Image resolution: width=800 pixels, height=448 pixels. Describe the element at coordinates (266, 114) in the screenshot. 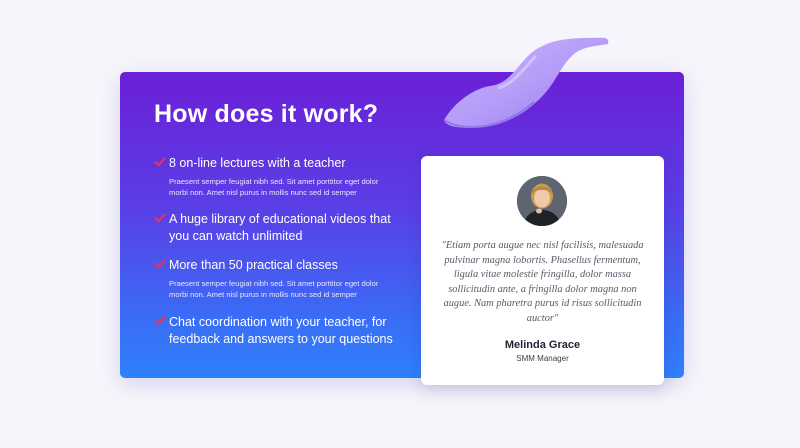

I see `section-title: How does it work?` at that location.